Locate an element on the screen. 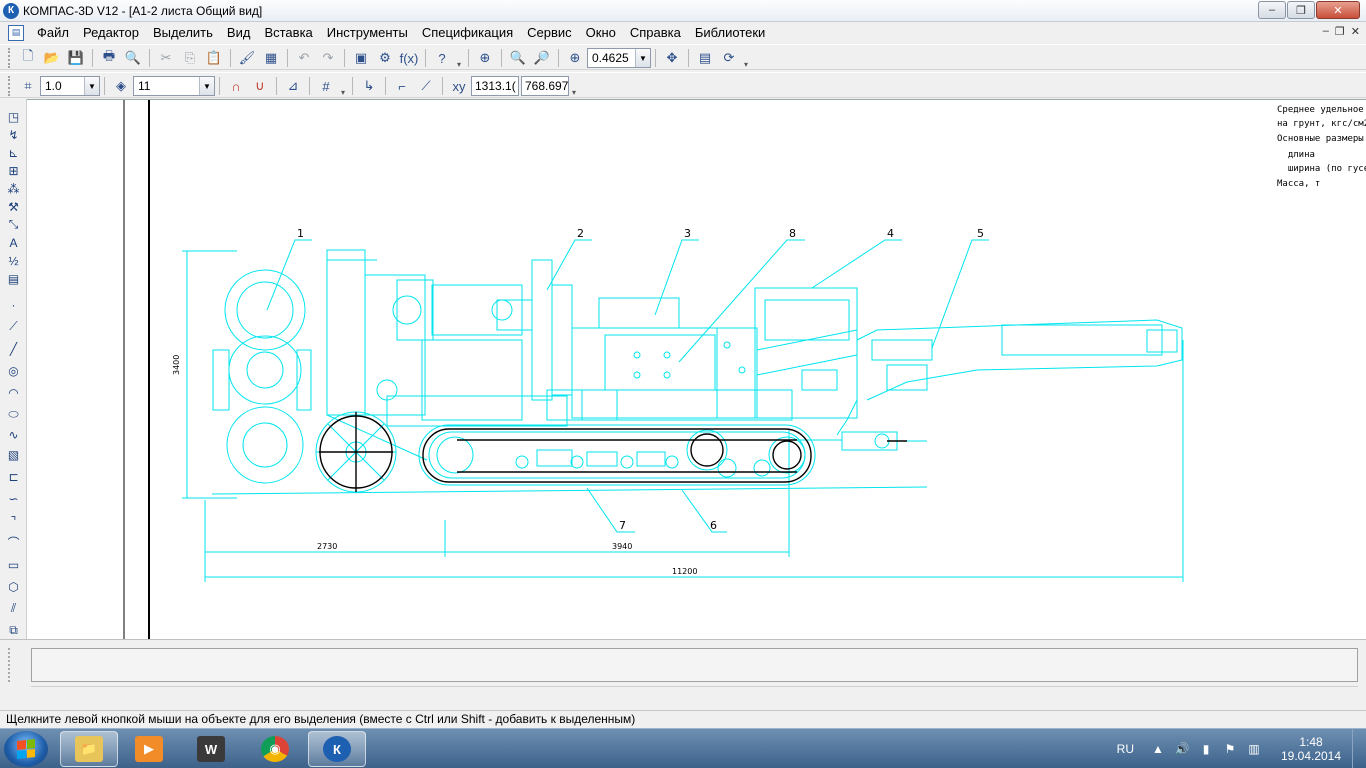 Image resolution: width=1366 pixels, height=768 pixels. coord-y-field: 768.697 is located at coordinates (545, 86).